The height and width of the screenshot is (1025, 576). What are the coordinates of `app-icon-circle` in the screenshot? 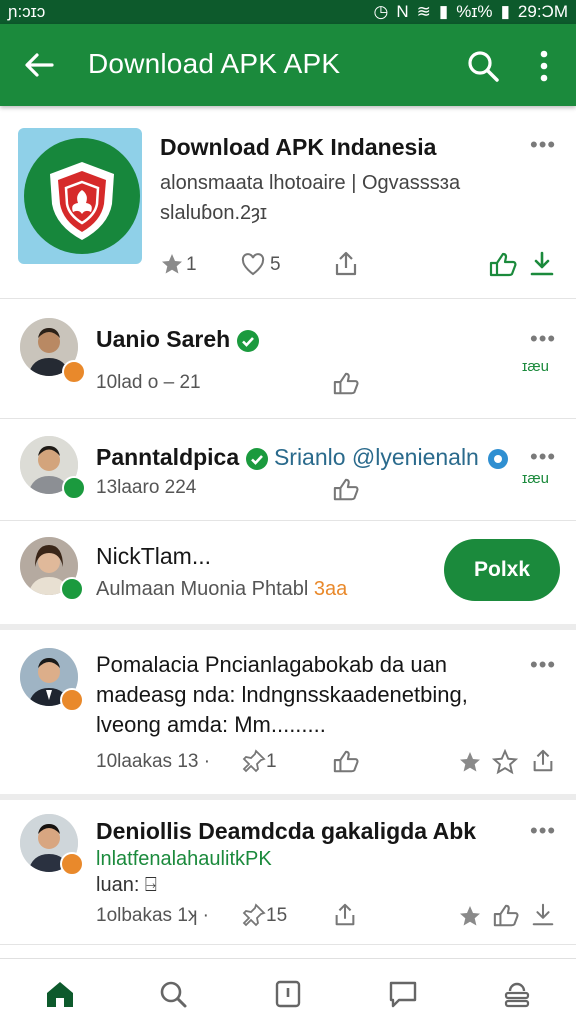 It's located at (82, 196).